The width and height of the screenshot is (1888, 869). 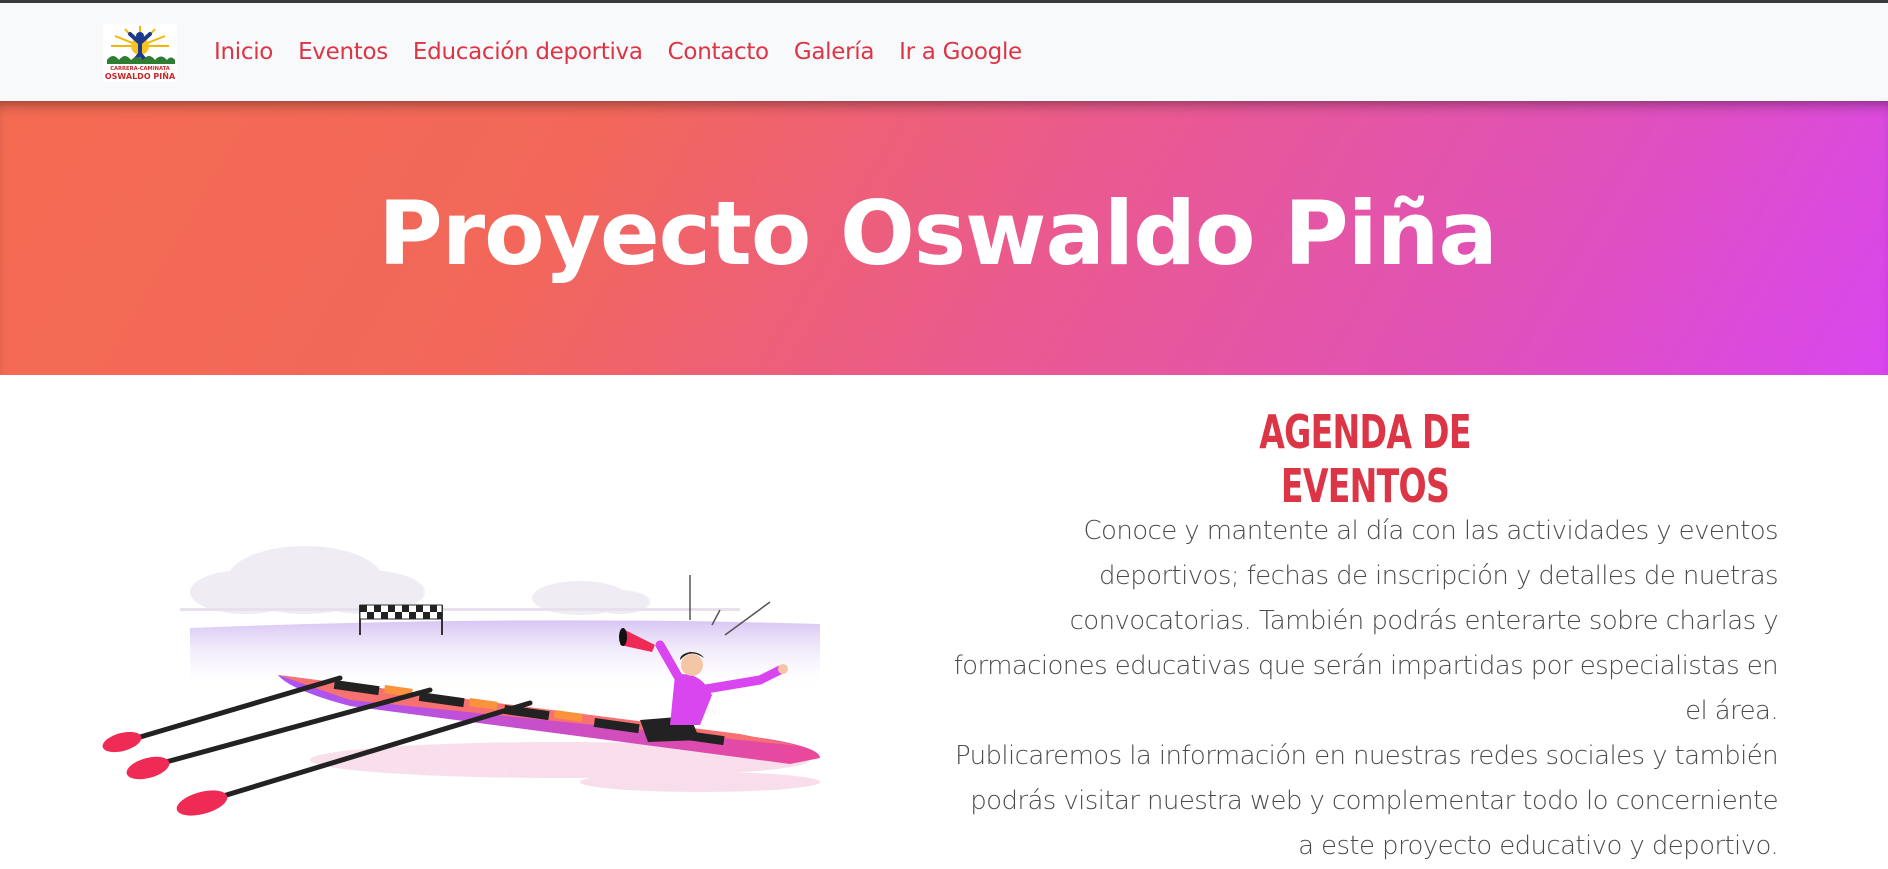 What do you see at coordinates (461, 681) in the screenshot?
I see `rowing-boat-illustration` at bounding box center [461, 681].